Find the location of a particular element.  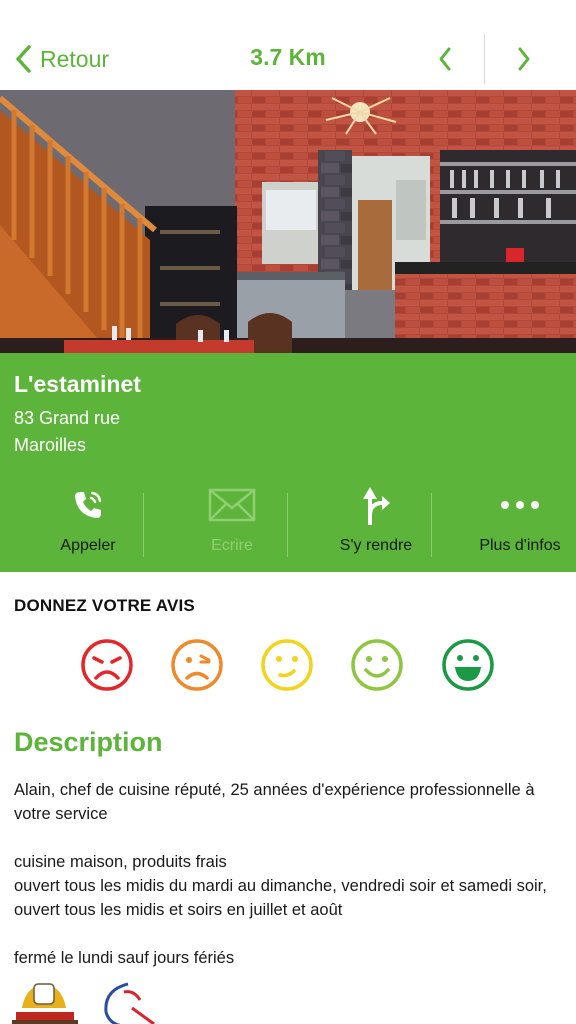

directions-button: S'y rendre is located at coordinates (376, 522).